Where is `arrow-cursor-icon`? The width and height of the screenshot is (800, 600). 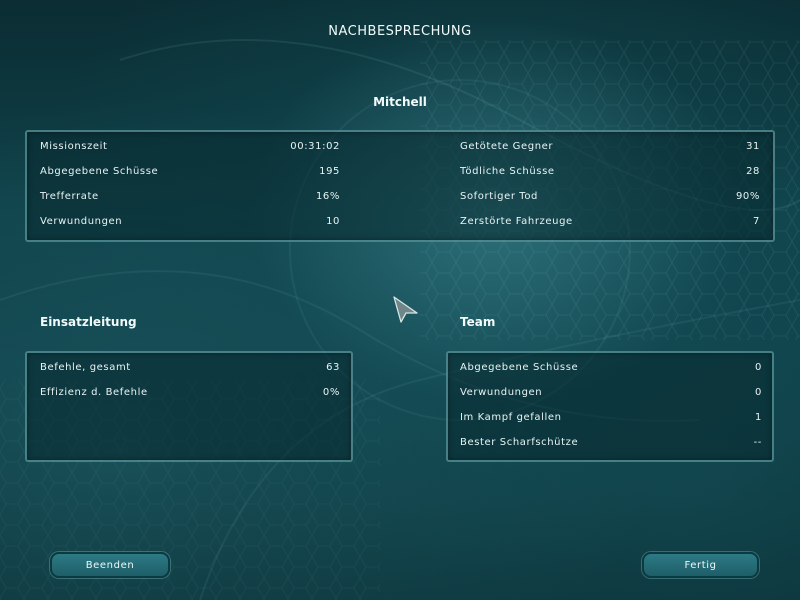
arrow-cursor-icon is located at coordinates (405, 309).